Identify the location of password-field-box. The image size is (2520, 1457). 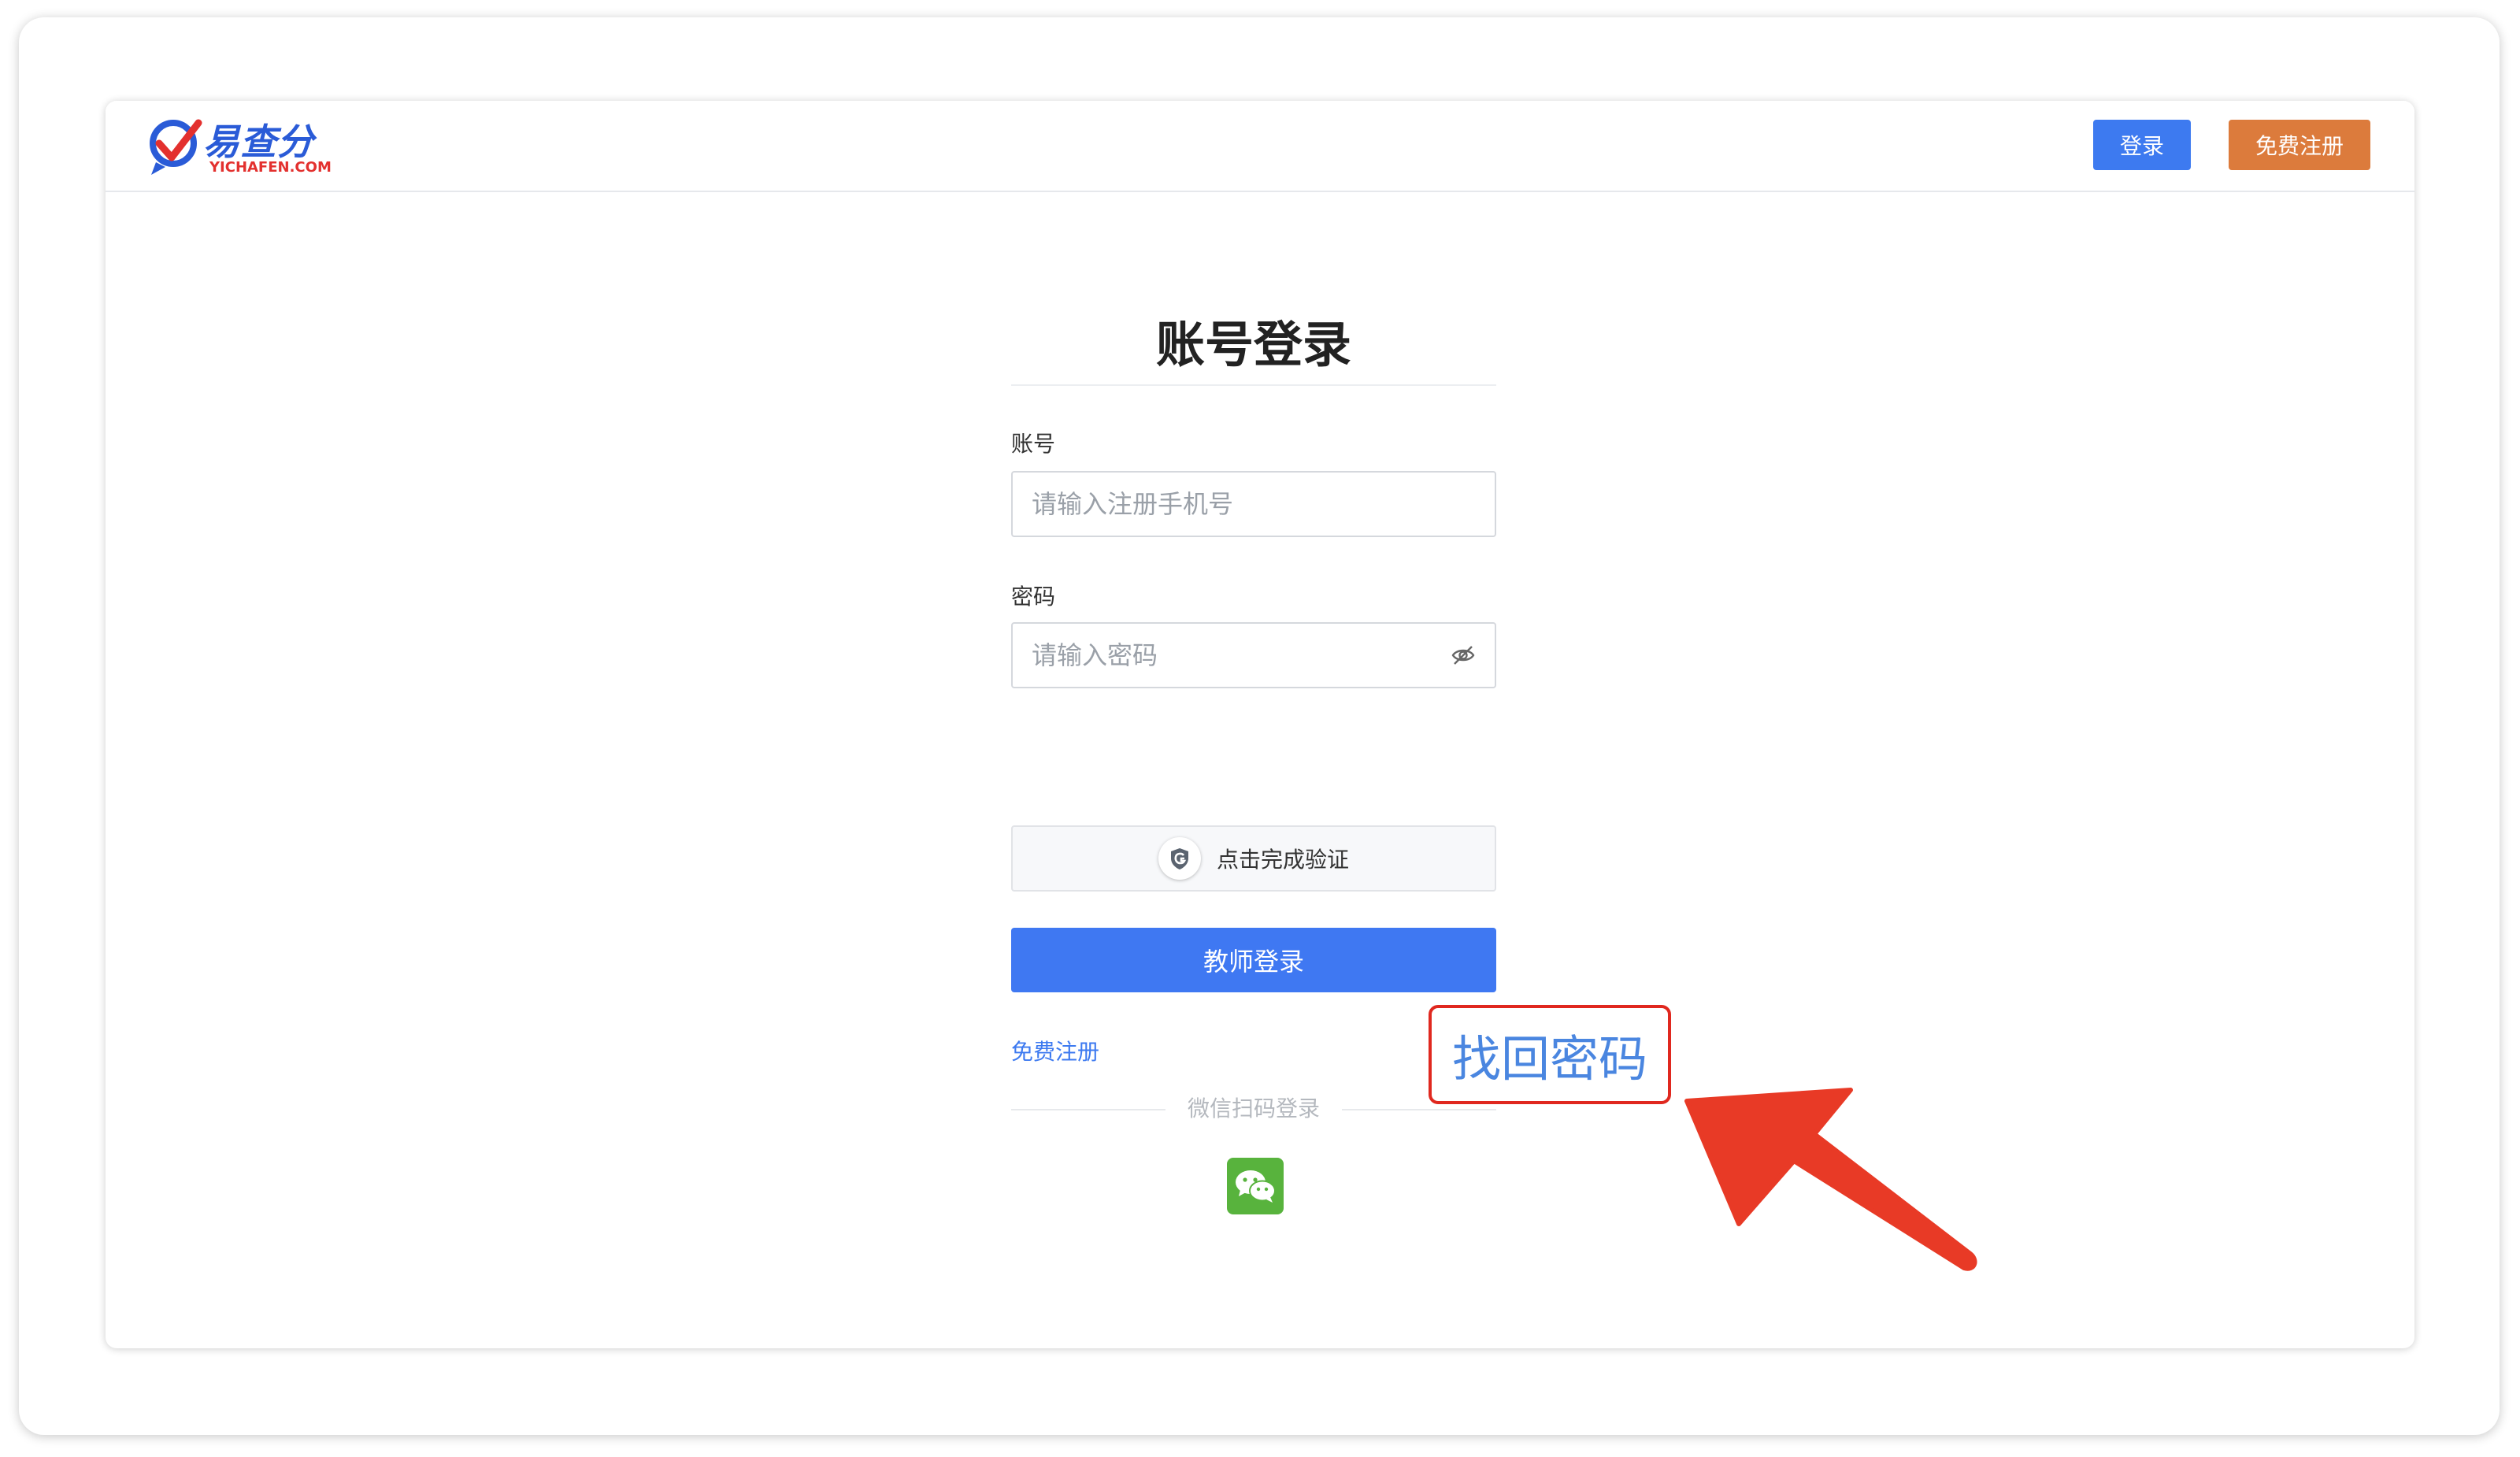
(1253, 655).